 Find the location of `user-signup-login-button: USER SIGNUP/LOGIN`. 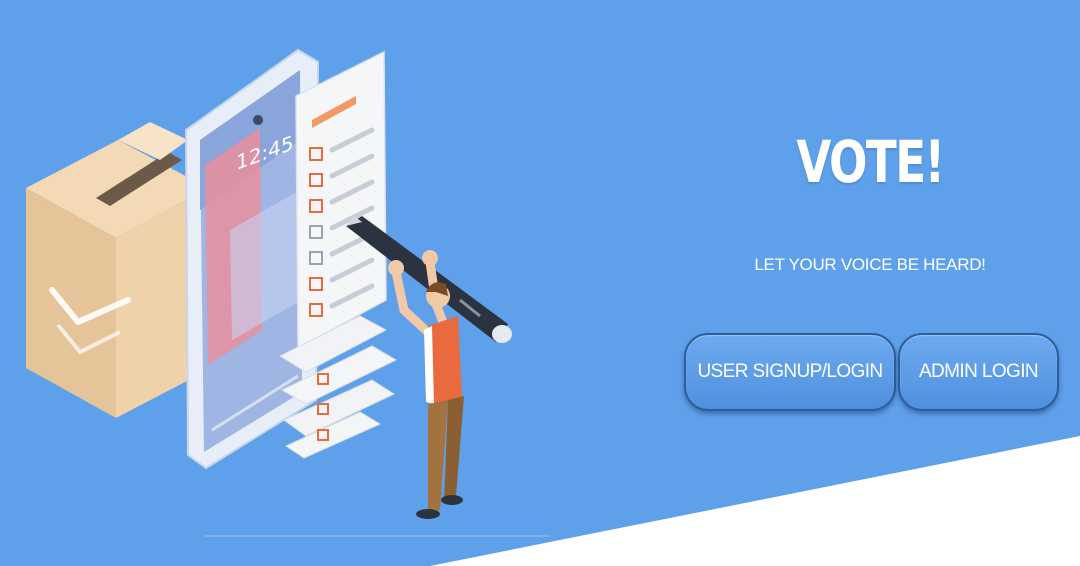

user-signup-login-button: USER SIGNUP/LOGIN is located at coordinates (790, 372).